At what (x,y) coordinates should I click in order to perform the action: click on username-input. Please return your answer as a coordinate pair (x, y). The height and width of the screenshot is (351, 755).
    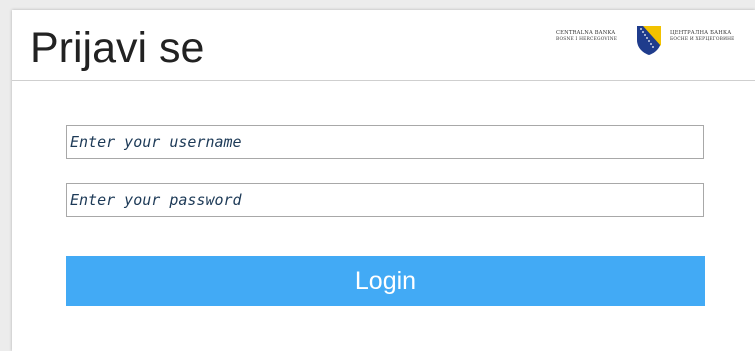
    Looking at the image, I should click on (385, 142).